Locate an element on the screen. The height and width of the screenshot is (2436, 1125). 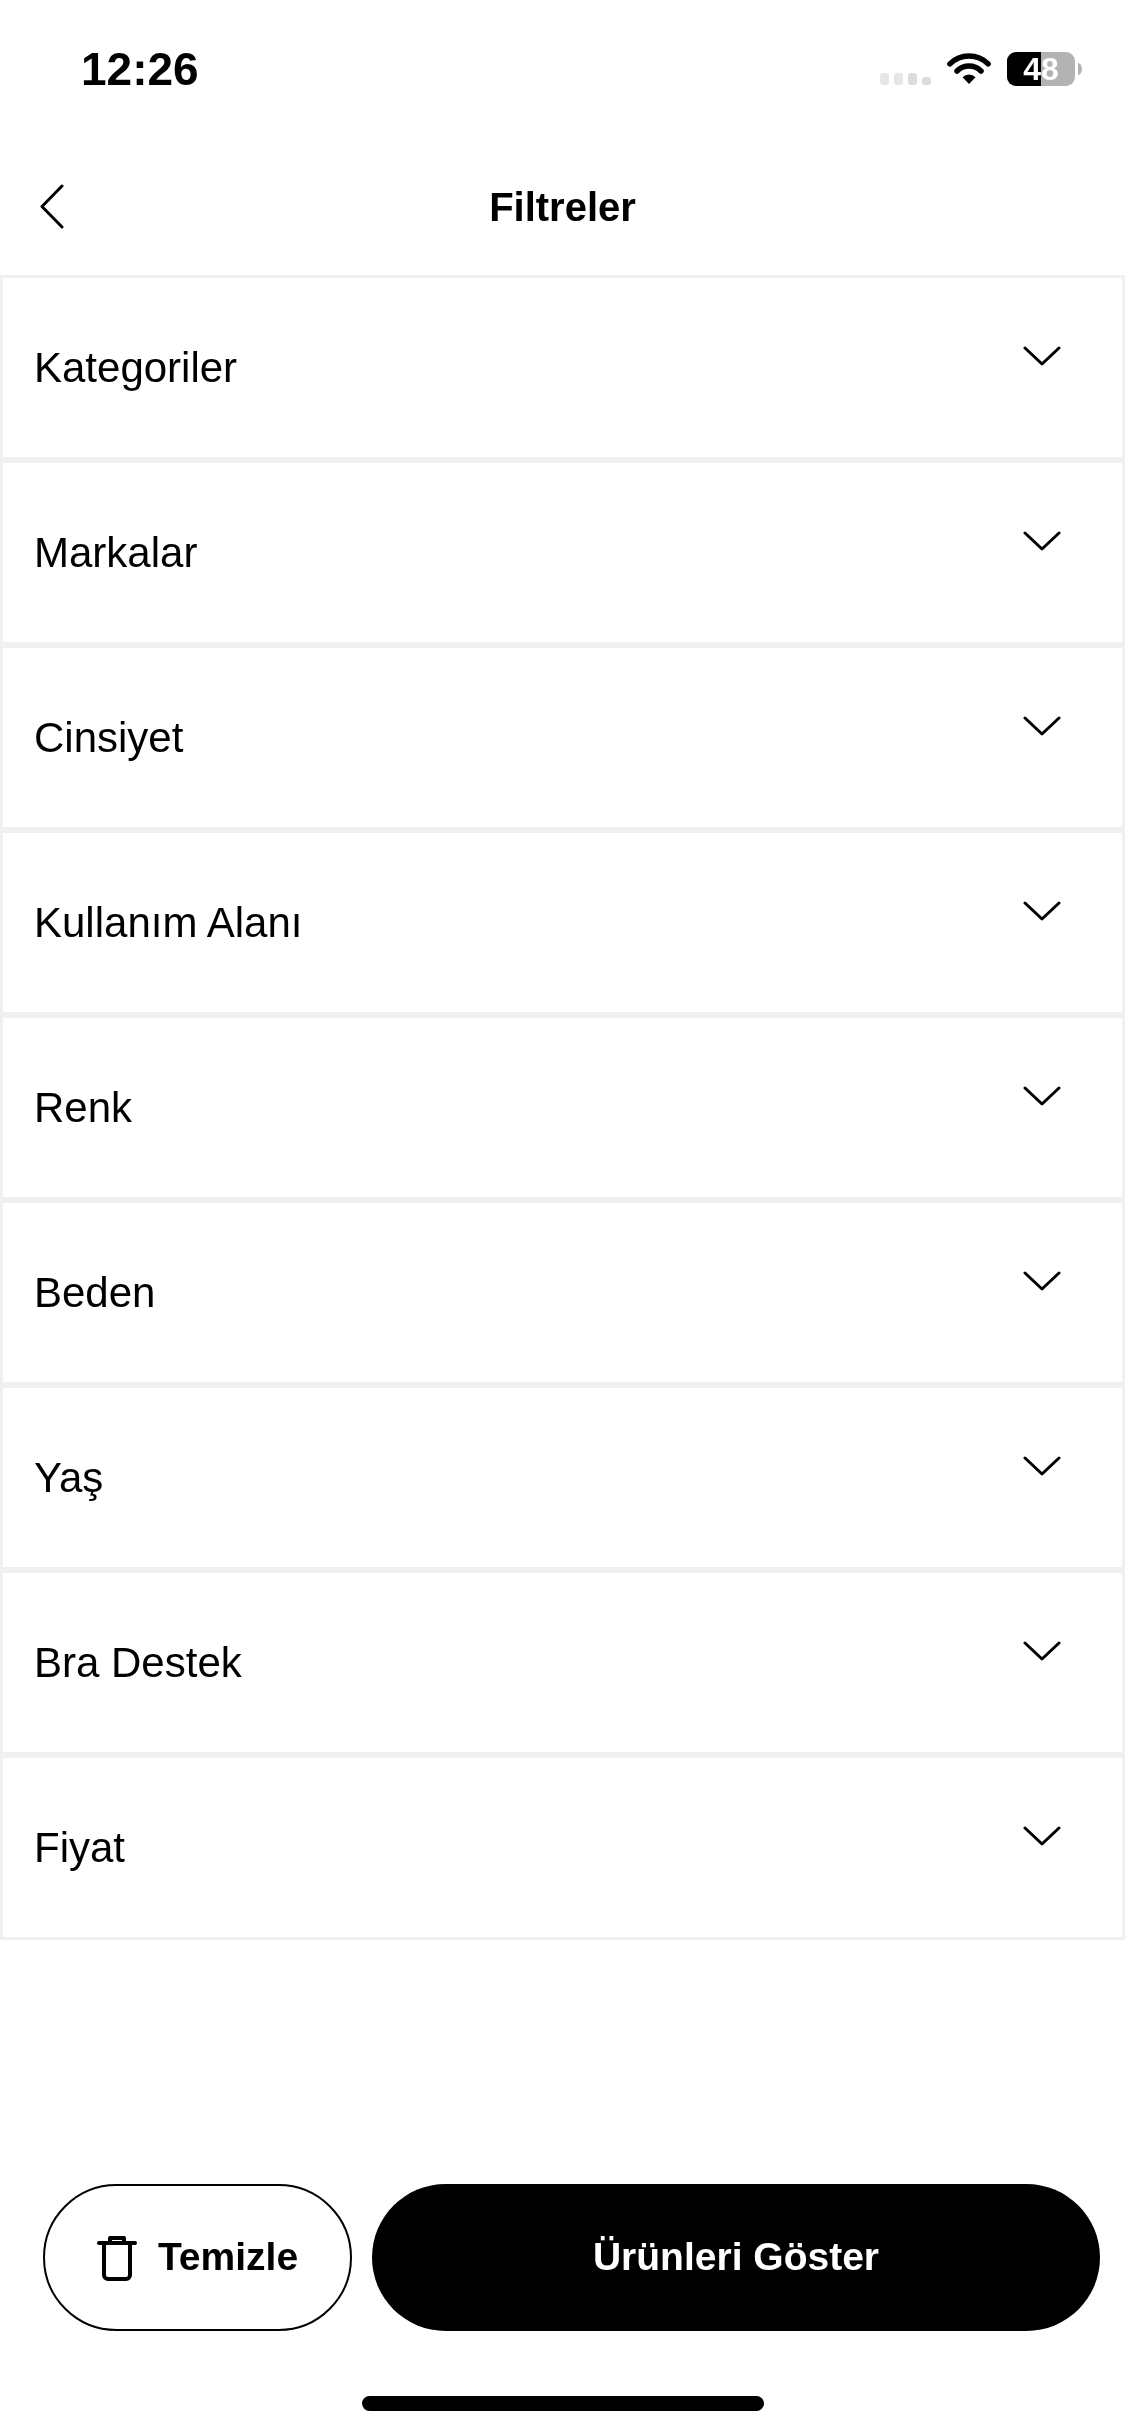
back-icon is located at coordinates (52, 206).